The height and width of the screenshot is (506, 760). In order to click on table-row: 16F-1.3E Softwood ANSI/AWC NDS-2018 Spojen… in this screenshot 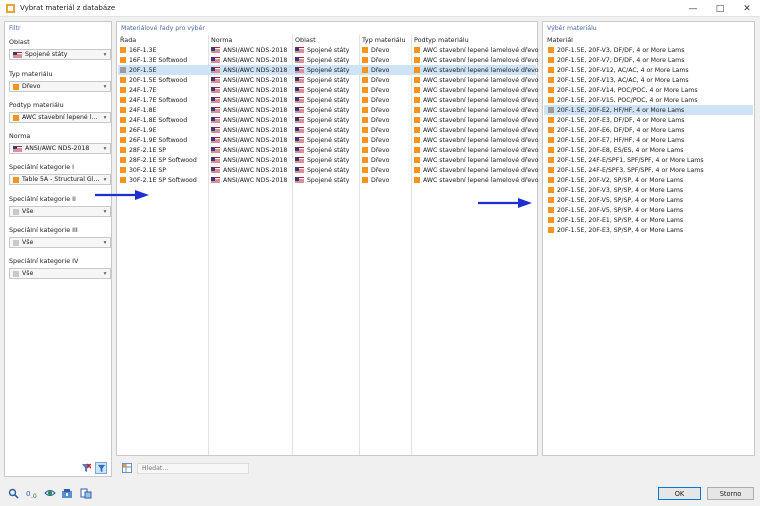, I will do `click(328, 60)`.